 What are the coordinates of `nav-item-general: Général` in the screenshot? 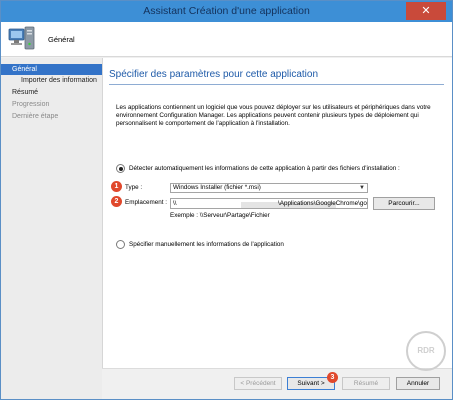 It's located at (51, 69).